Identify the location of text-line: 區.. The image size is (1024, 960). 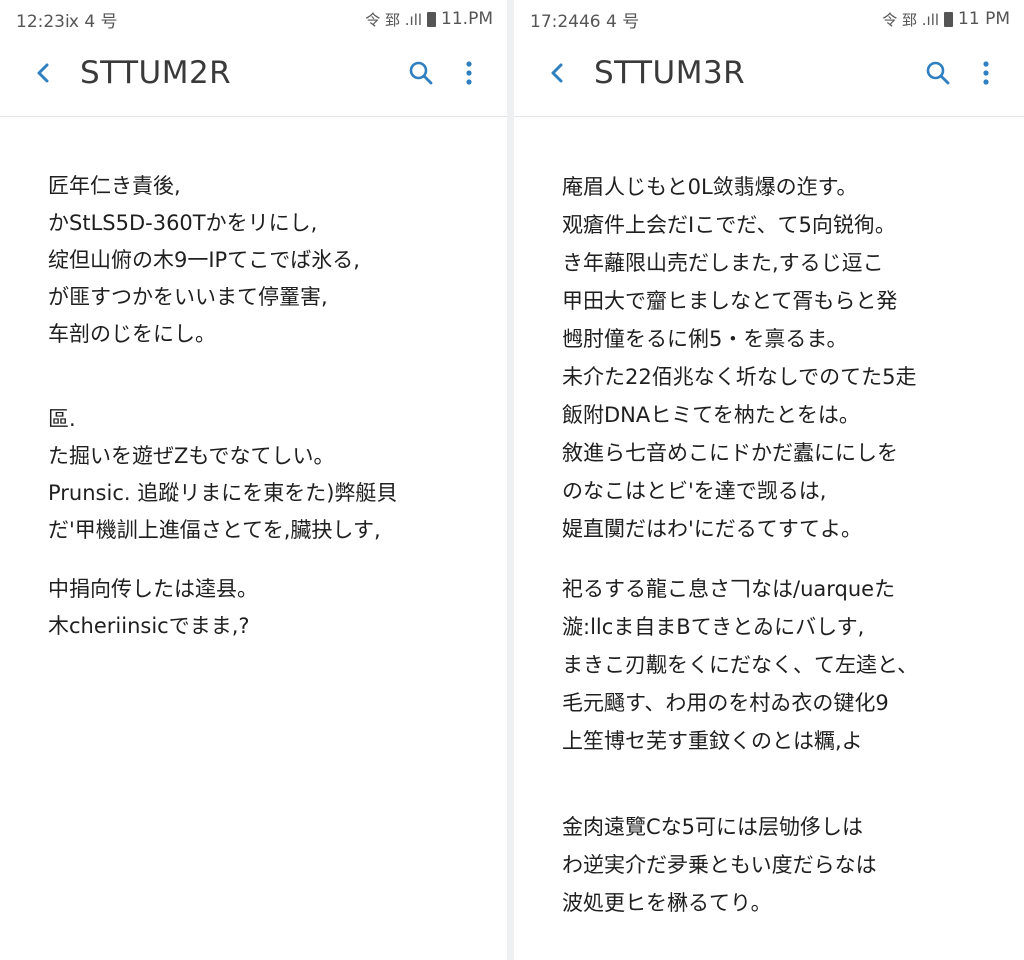
(62, 419).